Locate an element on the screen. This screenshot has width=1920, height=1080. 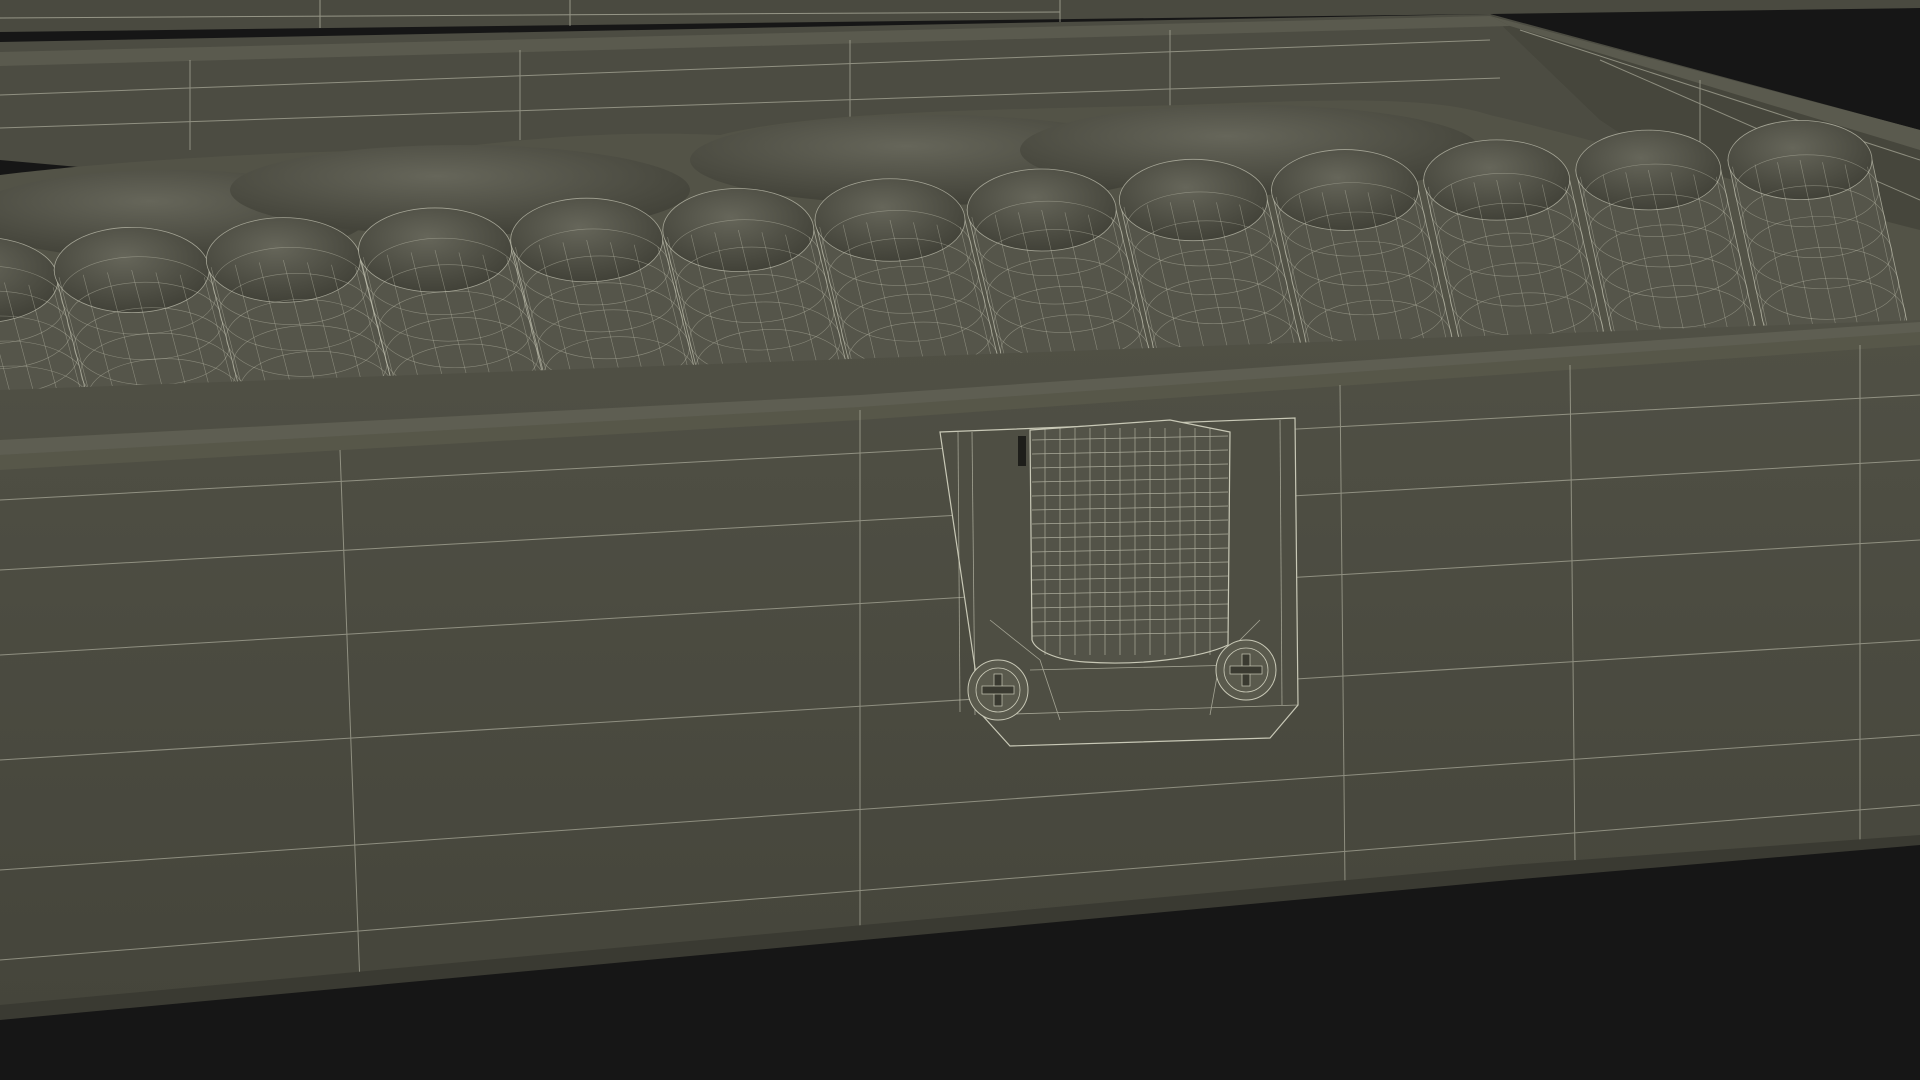
latch-slot is located at coordinates (1022, 451).